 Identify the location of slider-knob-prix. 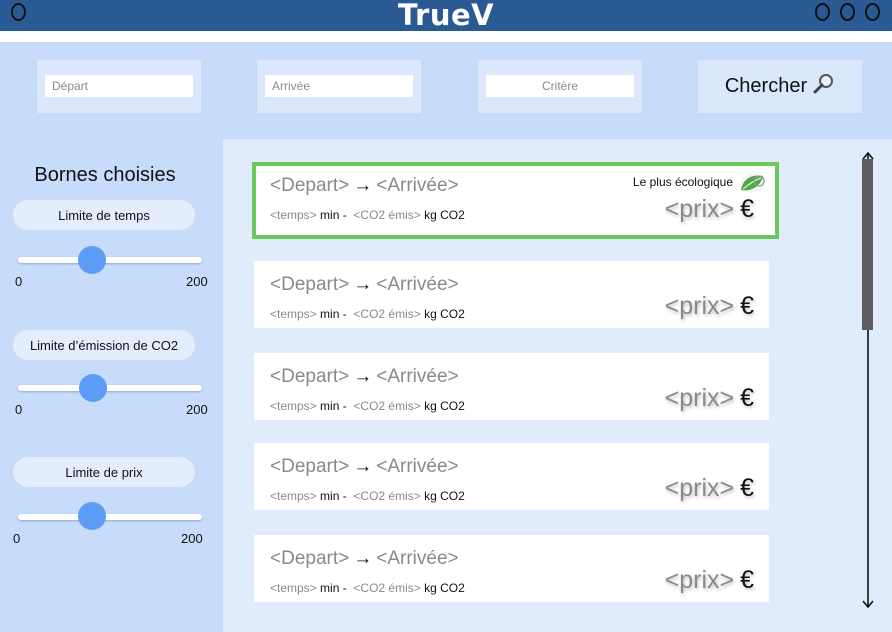
(92, 516).